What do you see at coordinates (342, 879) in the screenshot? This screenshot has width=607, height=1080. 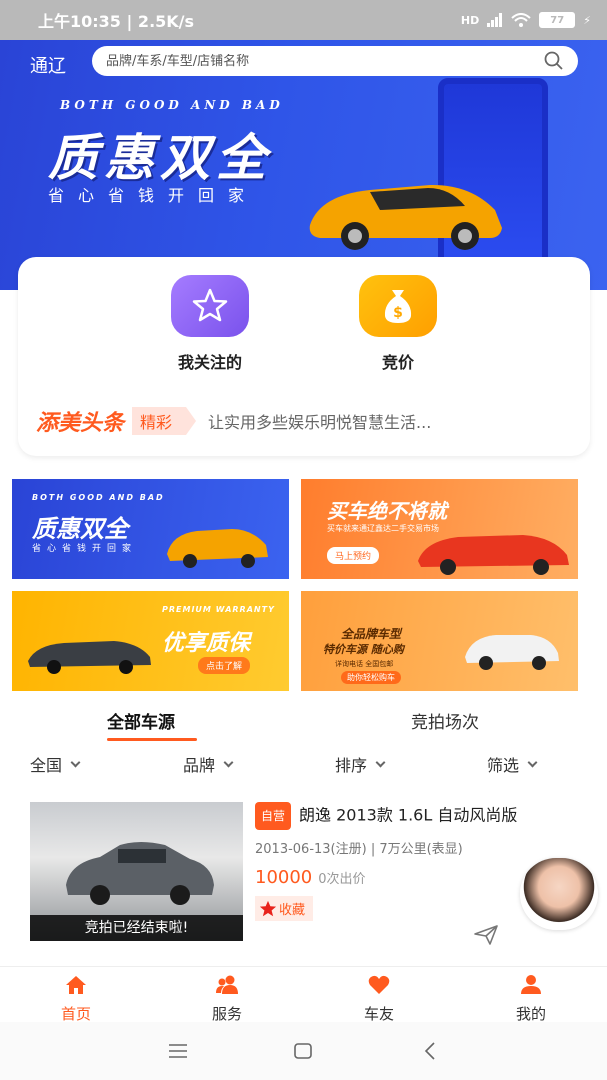 I see `bid-count: 0次出价` at bounding box center [342, 879].